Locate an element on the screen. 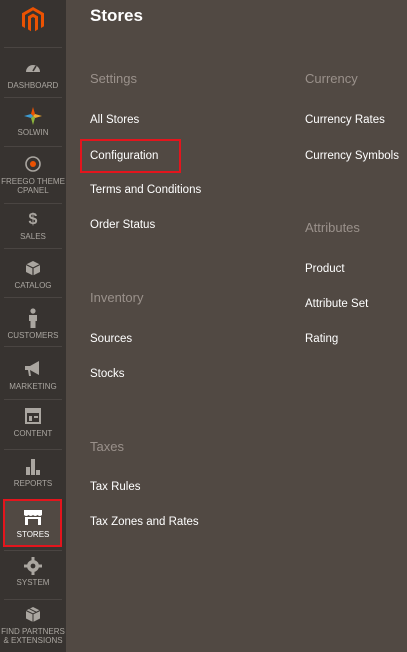 This screenshot has height=652, width=407. sidebar-item-stores: STORES is located at coordinates (33, 524).